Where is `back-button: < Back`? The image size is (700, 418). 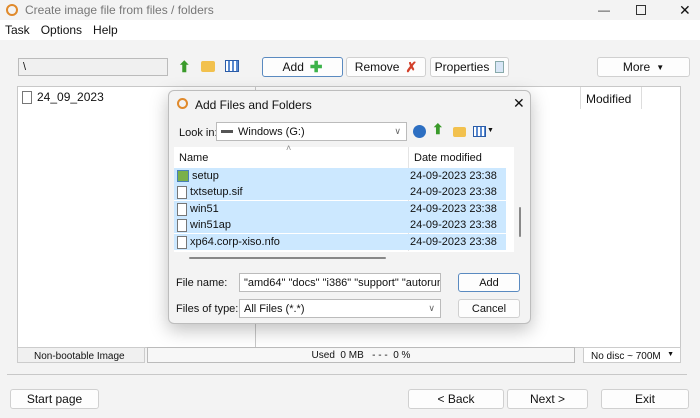 back-button: < Back is located at coordinates (456, 399).